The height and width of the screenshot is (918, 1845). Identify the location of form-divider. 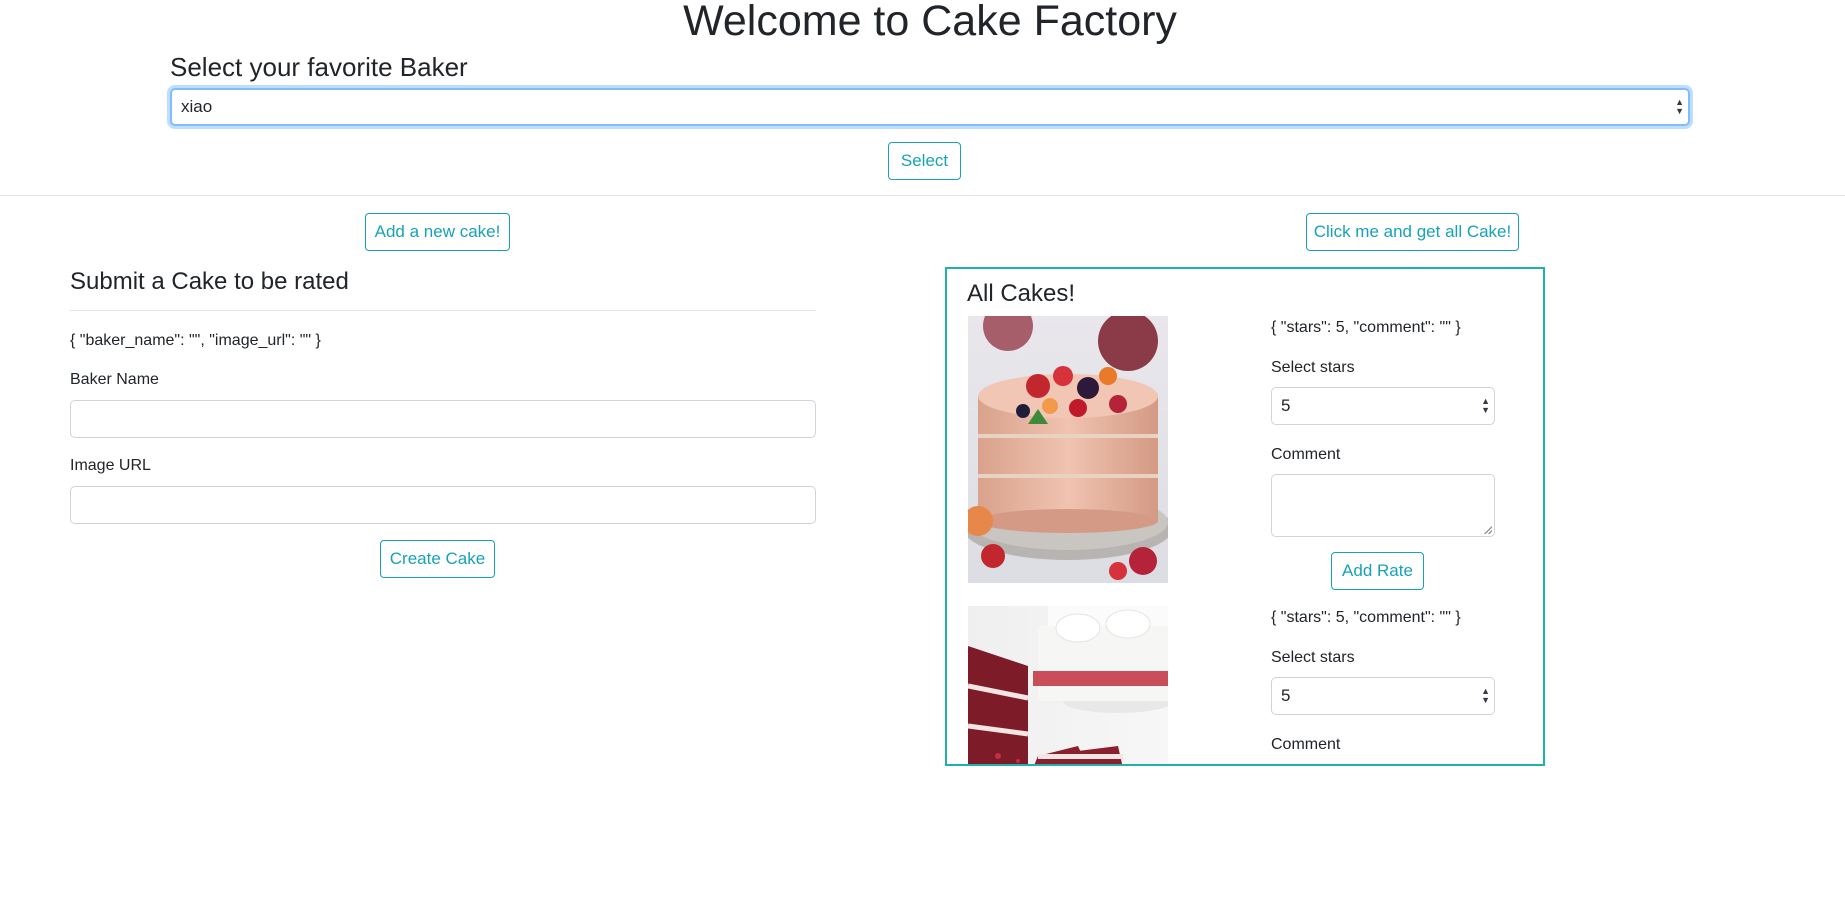
(443, 310).